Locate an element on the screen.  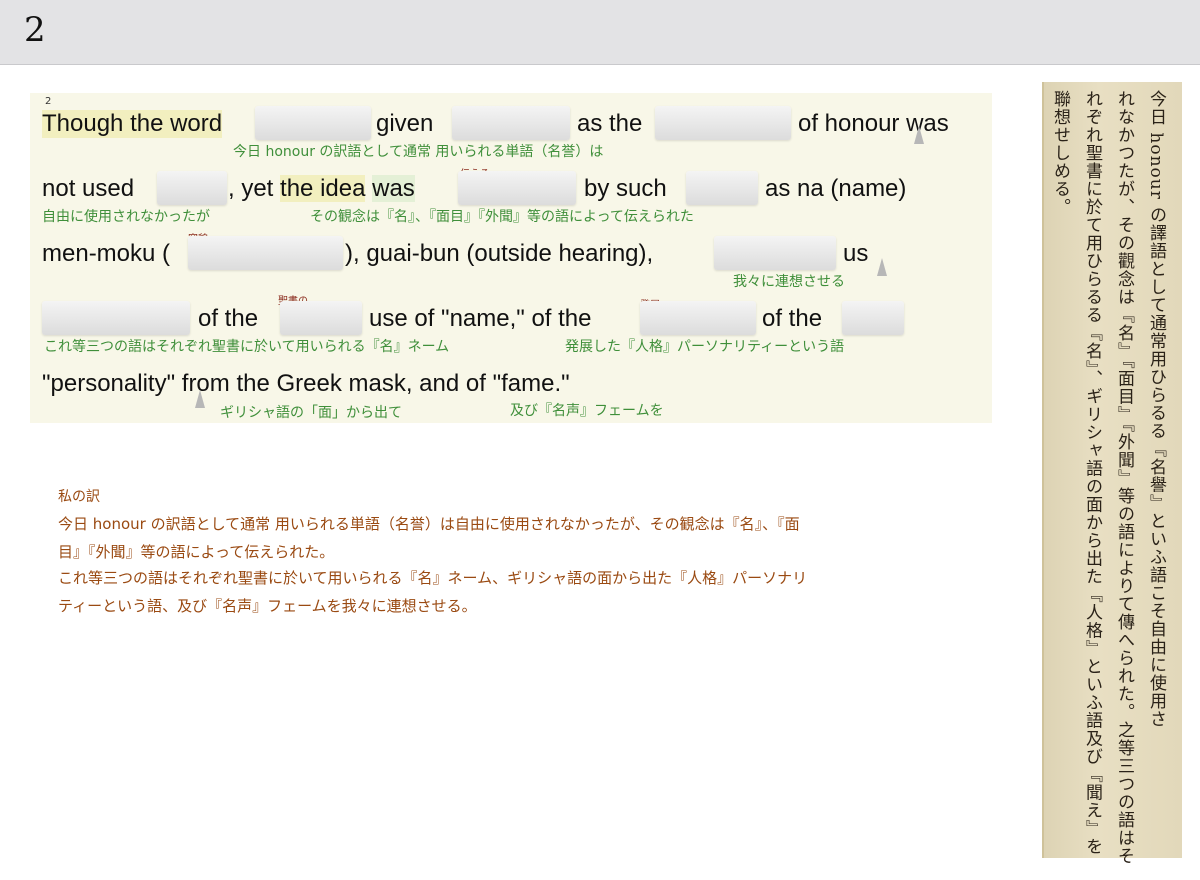
scan-column: 今日 honour の譯語として通常用ひらるる『名譽』といふ語こそ自由に使用さ is located at coordinates (1156, 409).